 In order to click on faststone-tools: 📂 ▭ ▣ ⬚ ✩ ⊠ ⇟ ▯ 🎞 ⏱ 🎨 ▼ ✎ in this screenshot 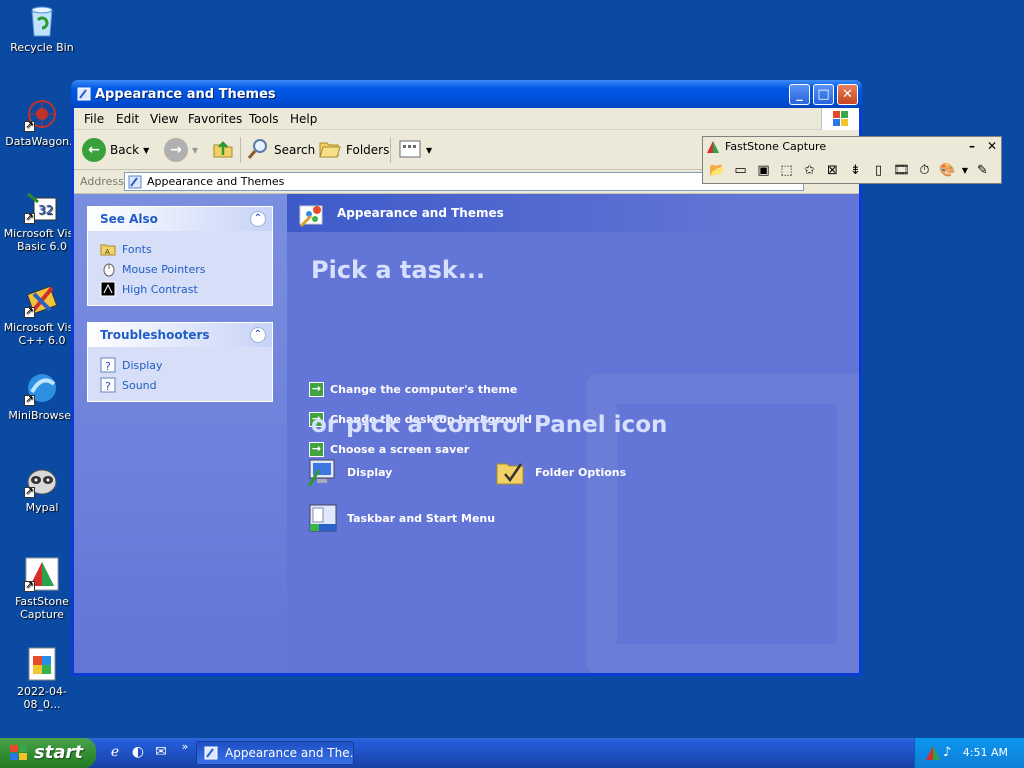, I will do `click(853, 172)`.